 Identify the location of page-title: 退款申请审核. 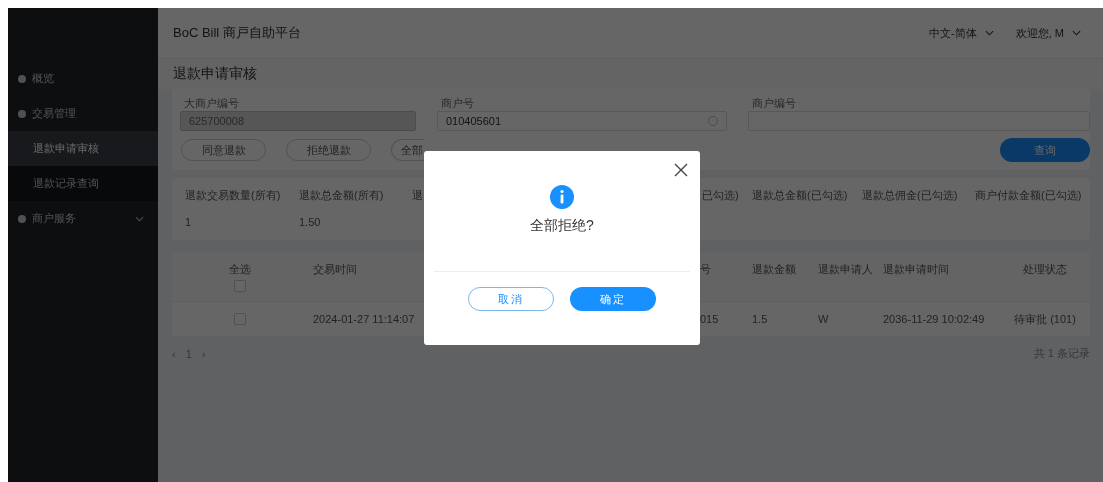
(630, 74).